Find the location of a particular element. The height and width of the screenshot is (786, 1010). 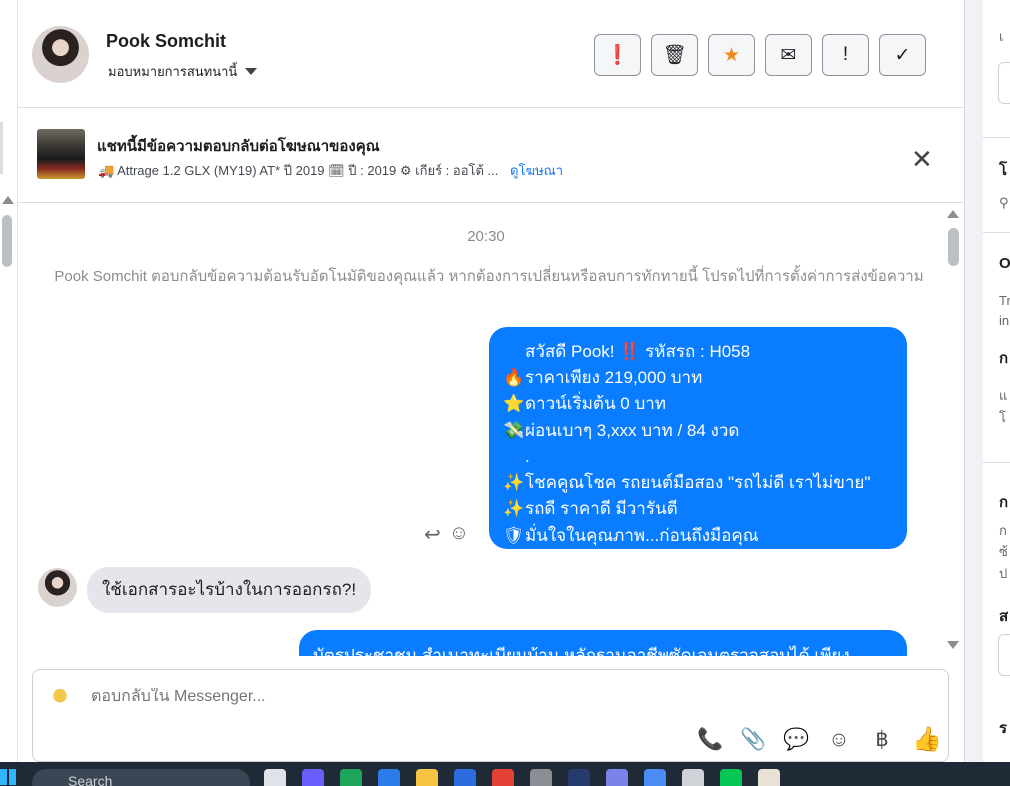

taskbar-apps is located at coordinates (522, 777).